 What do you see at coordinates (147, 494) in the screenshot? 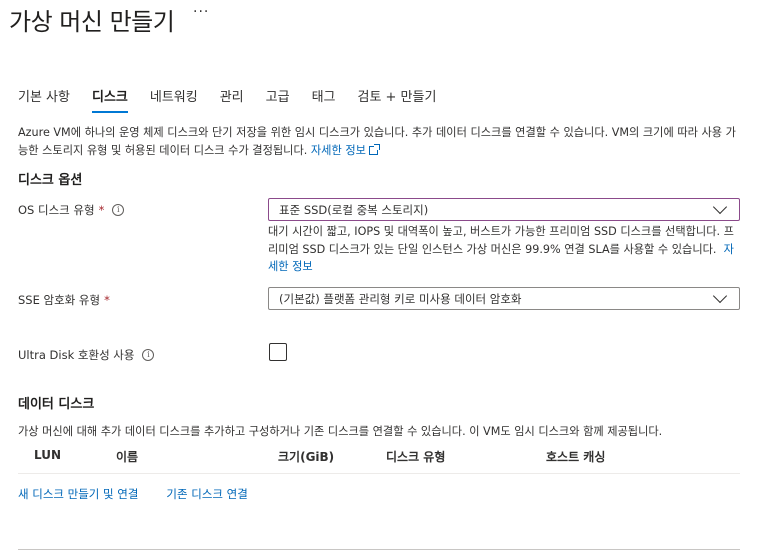
I see `data-disk-actions: 새 디스크 만들기 및 연결 기존 디스크 연결` at bounding box center [147, 494].